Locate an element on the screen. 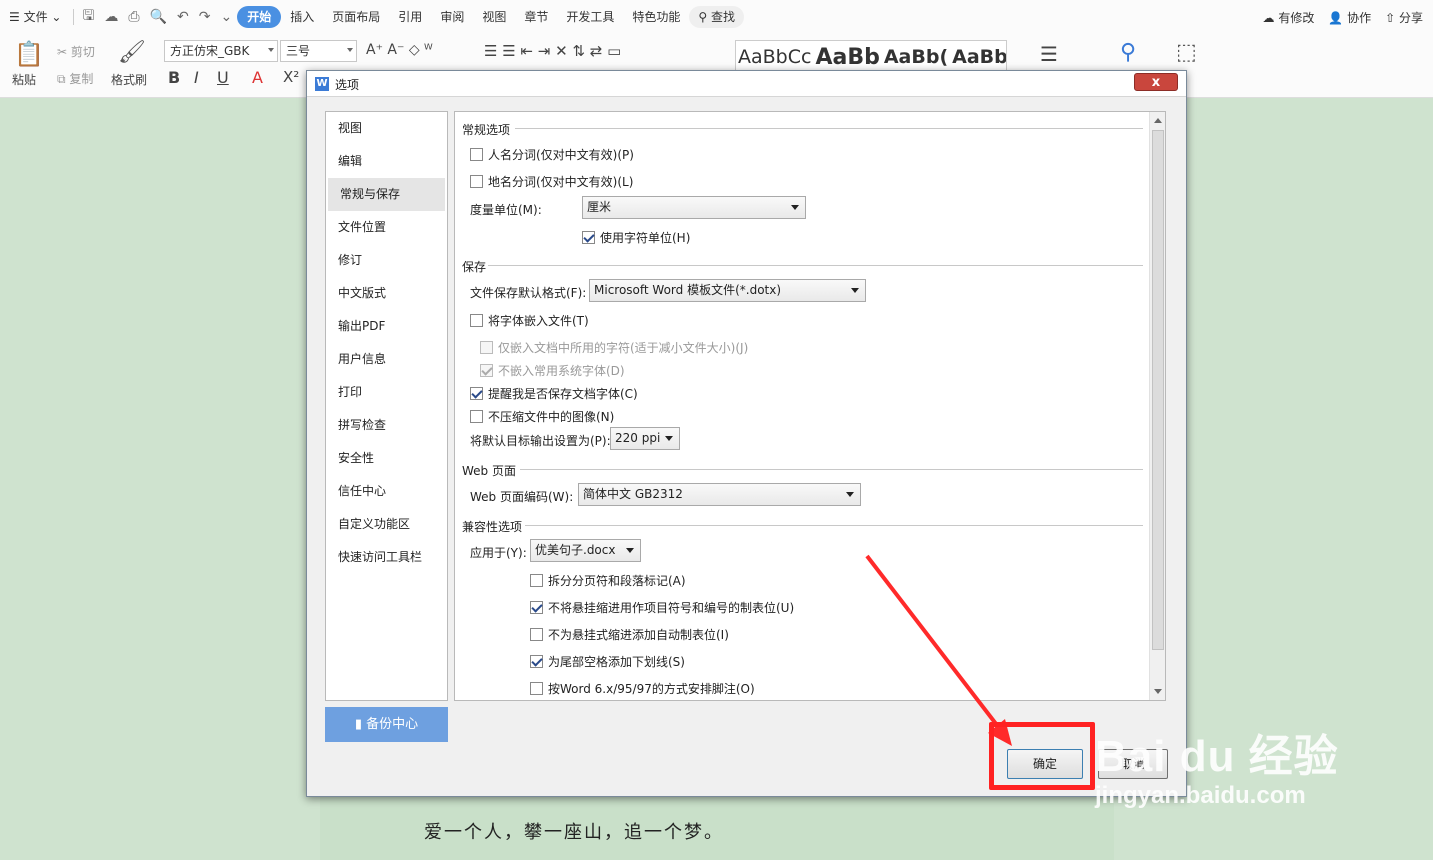 Image resolution: width=1433 pixels, height=860 pixels. baidu-watermark: Bai du 经验 jingyan.baidu.com is located at coordinates (1217, 765).